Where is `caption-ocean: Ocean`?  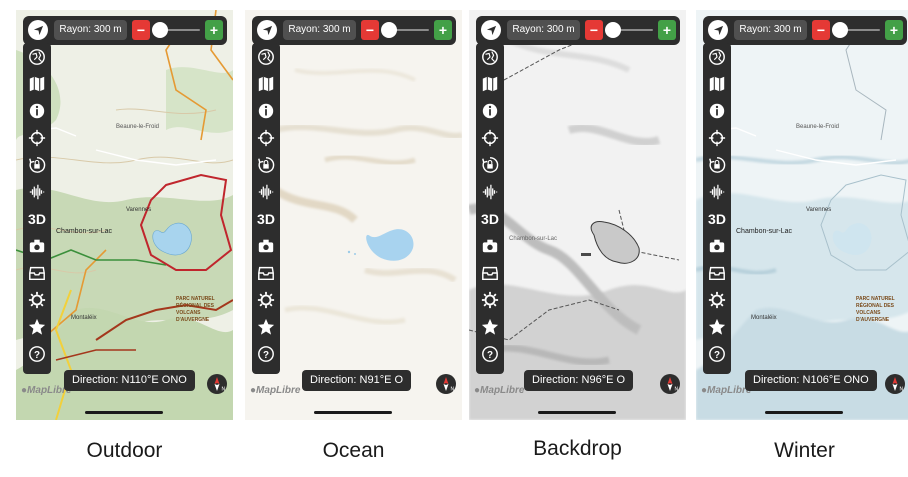 caption-ocean: Ocean is located at coordinates (353, 450).